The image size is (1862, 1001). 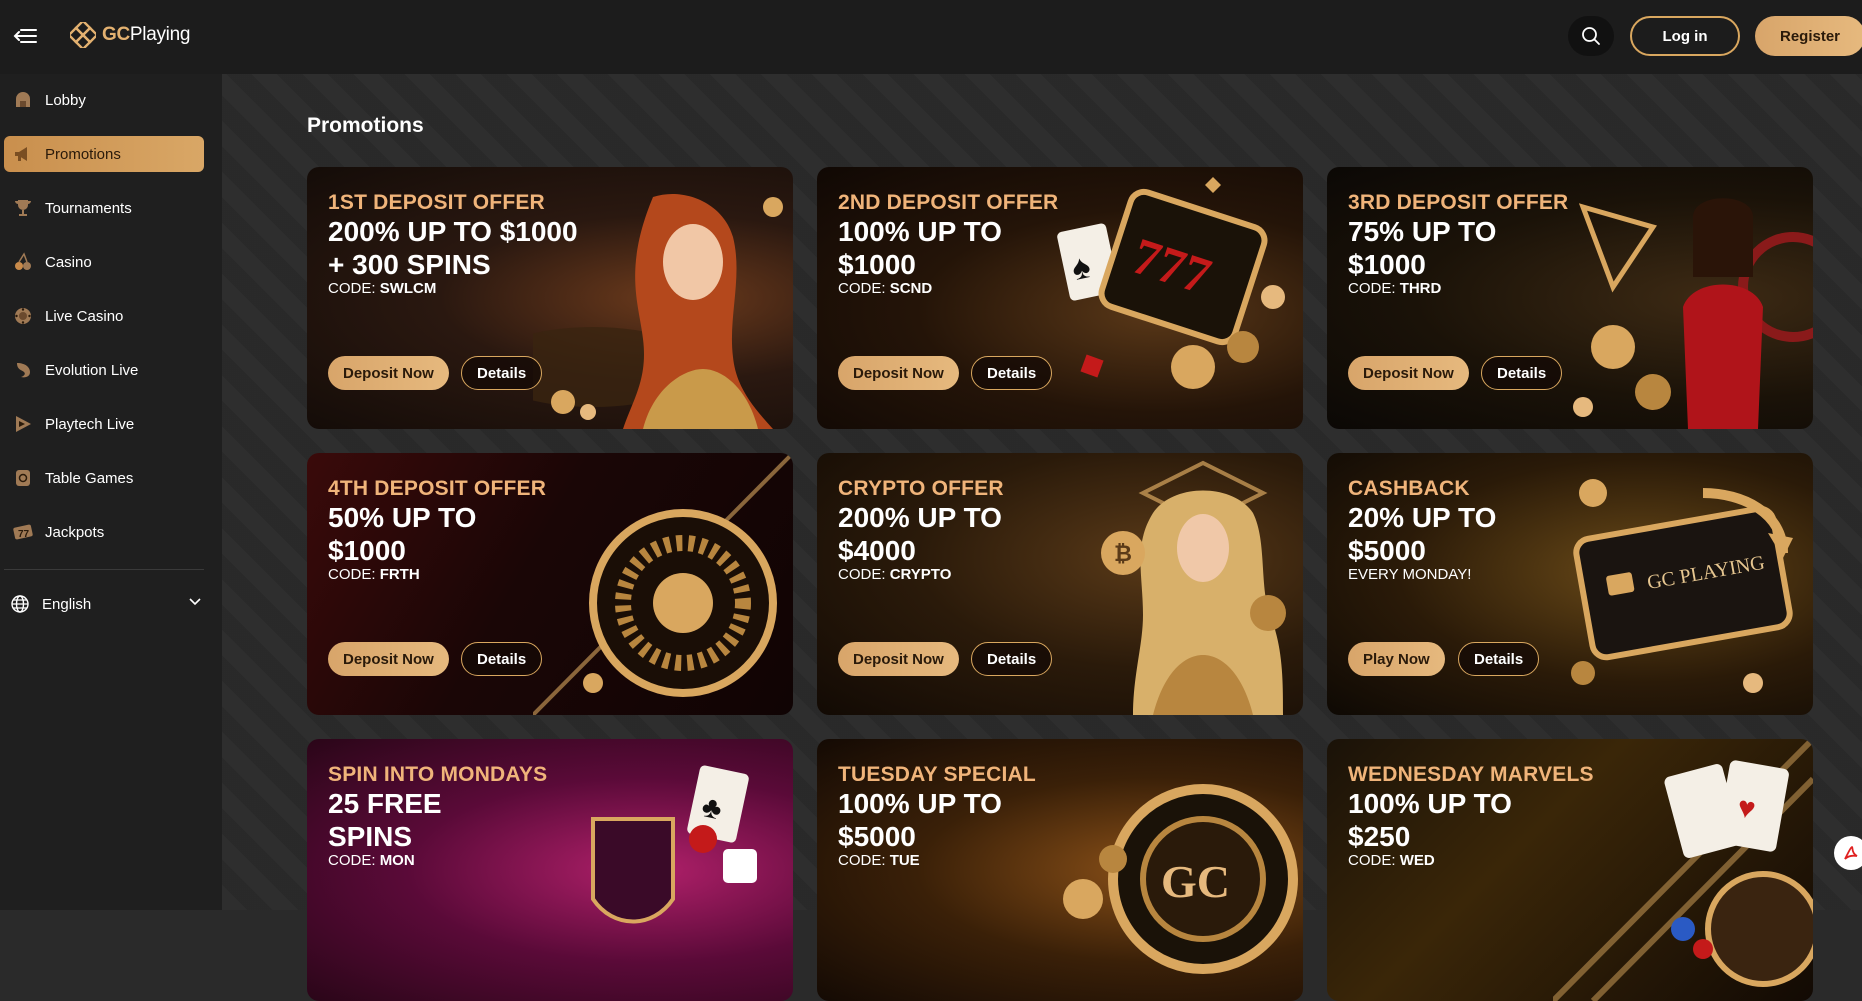 I want to click on promo-headline-text: 100% UP TO $250, so click(x=1430, y=820).